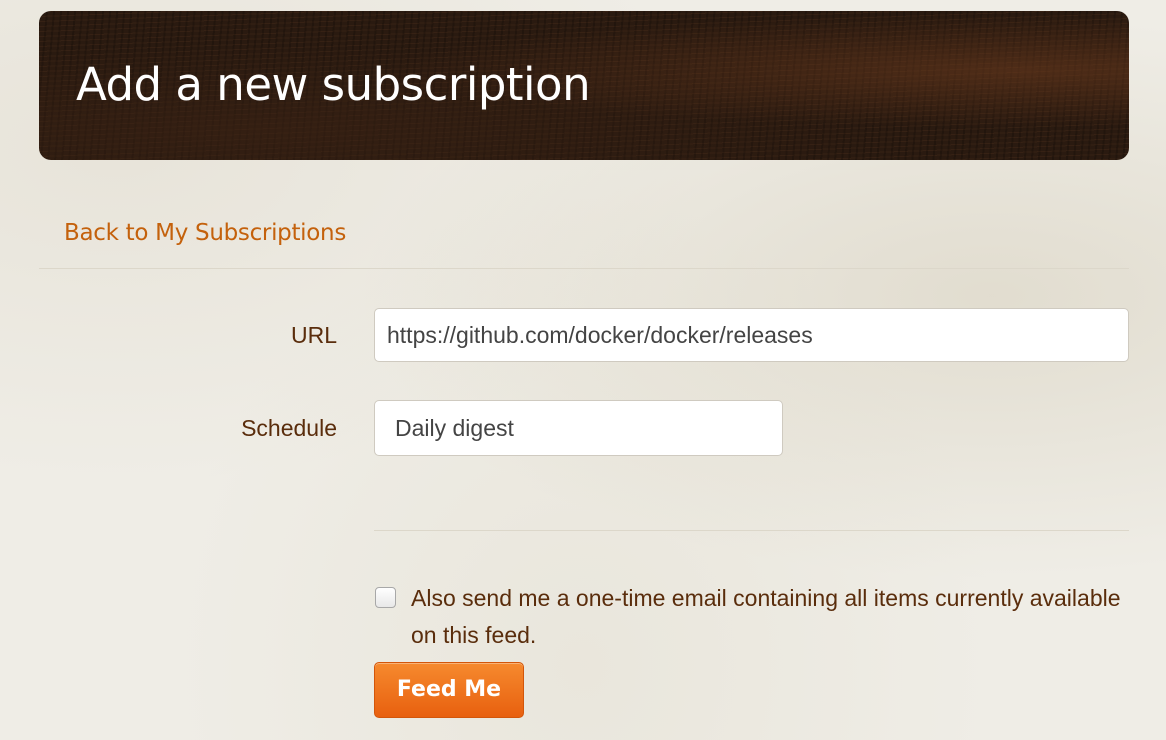  I want to click on divider, so click(584, 268).